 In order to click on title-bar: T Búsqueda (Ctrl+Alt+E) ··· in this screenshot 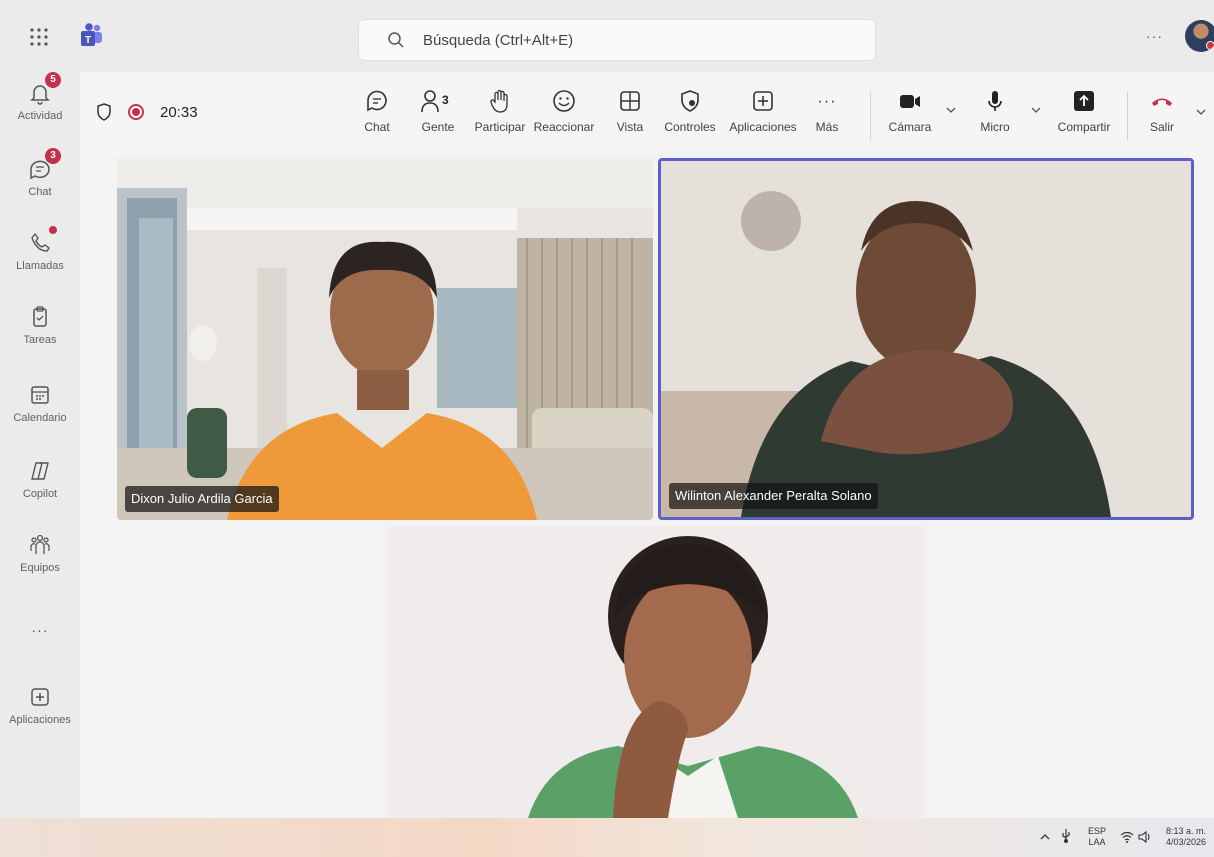, I will do `click(607, 36)`.